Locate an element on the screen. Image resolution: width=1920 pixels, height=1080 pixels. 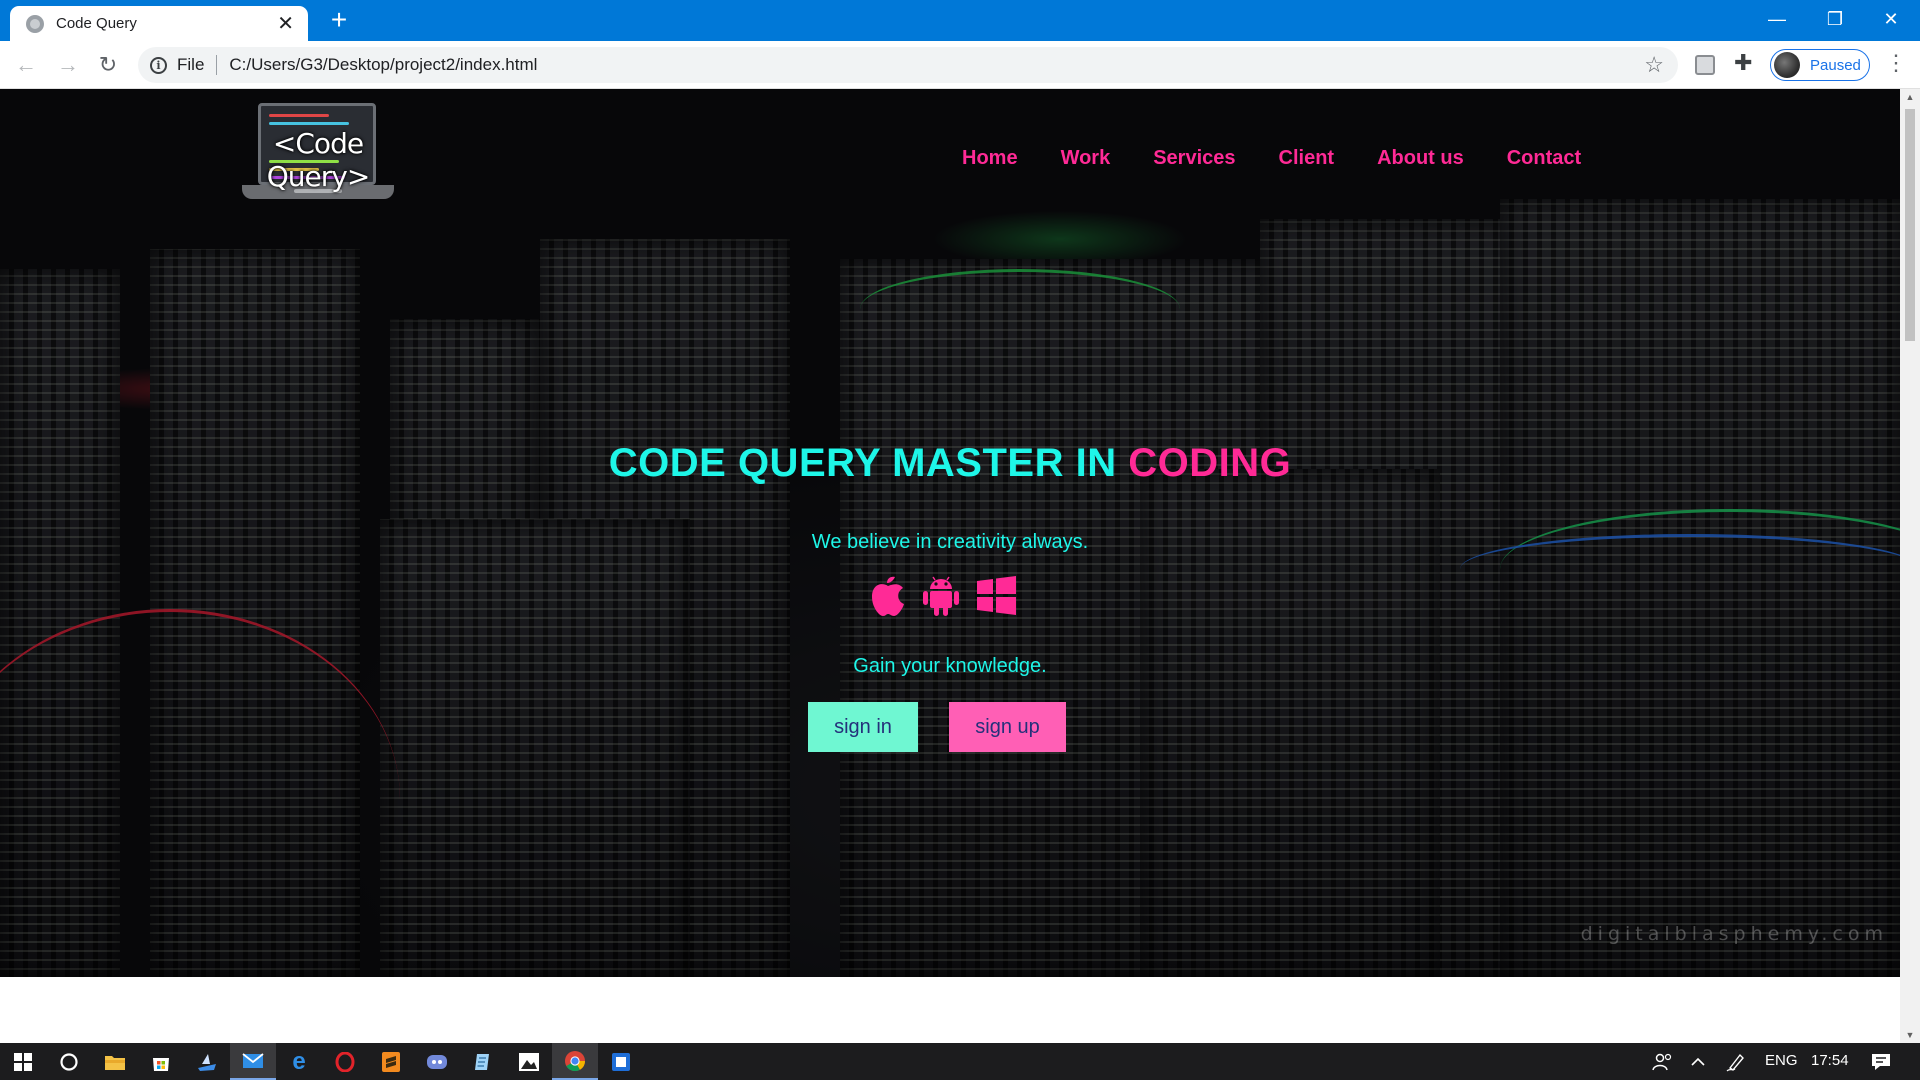
site-logo: <Code Query> is located at coordinates (318, 155).